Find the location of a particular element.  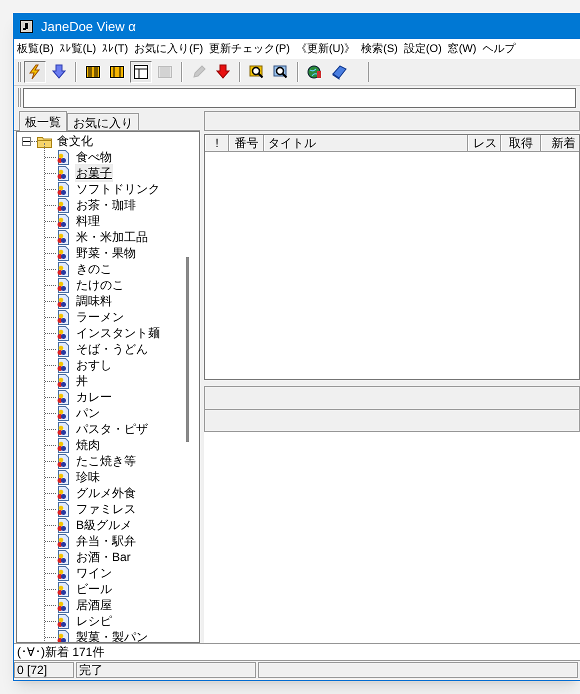

tree-item: 丼 is located at coordinates (82, 381).